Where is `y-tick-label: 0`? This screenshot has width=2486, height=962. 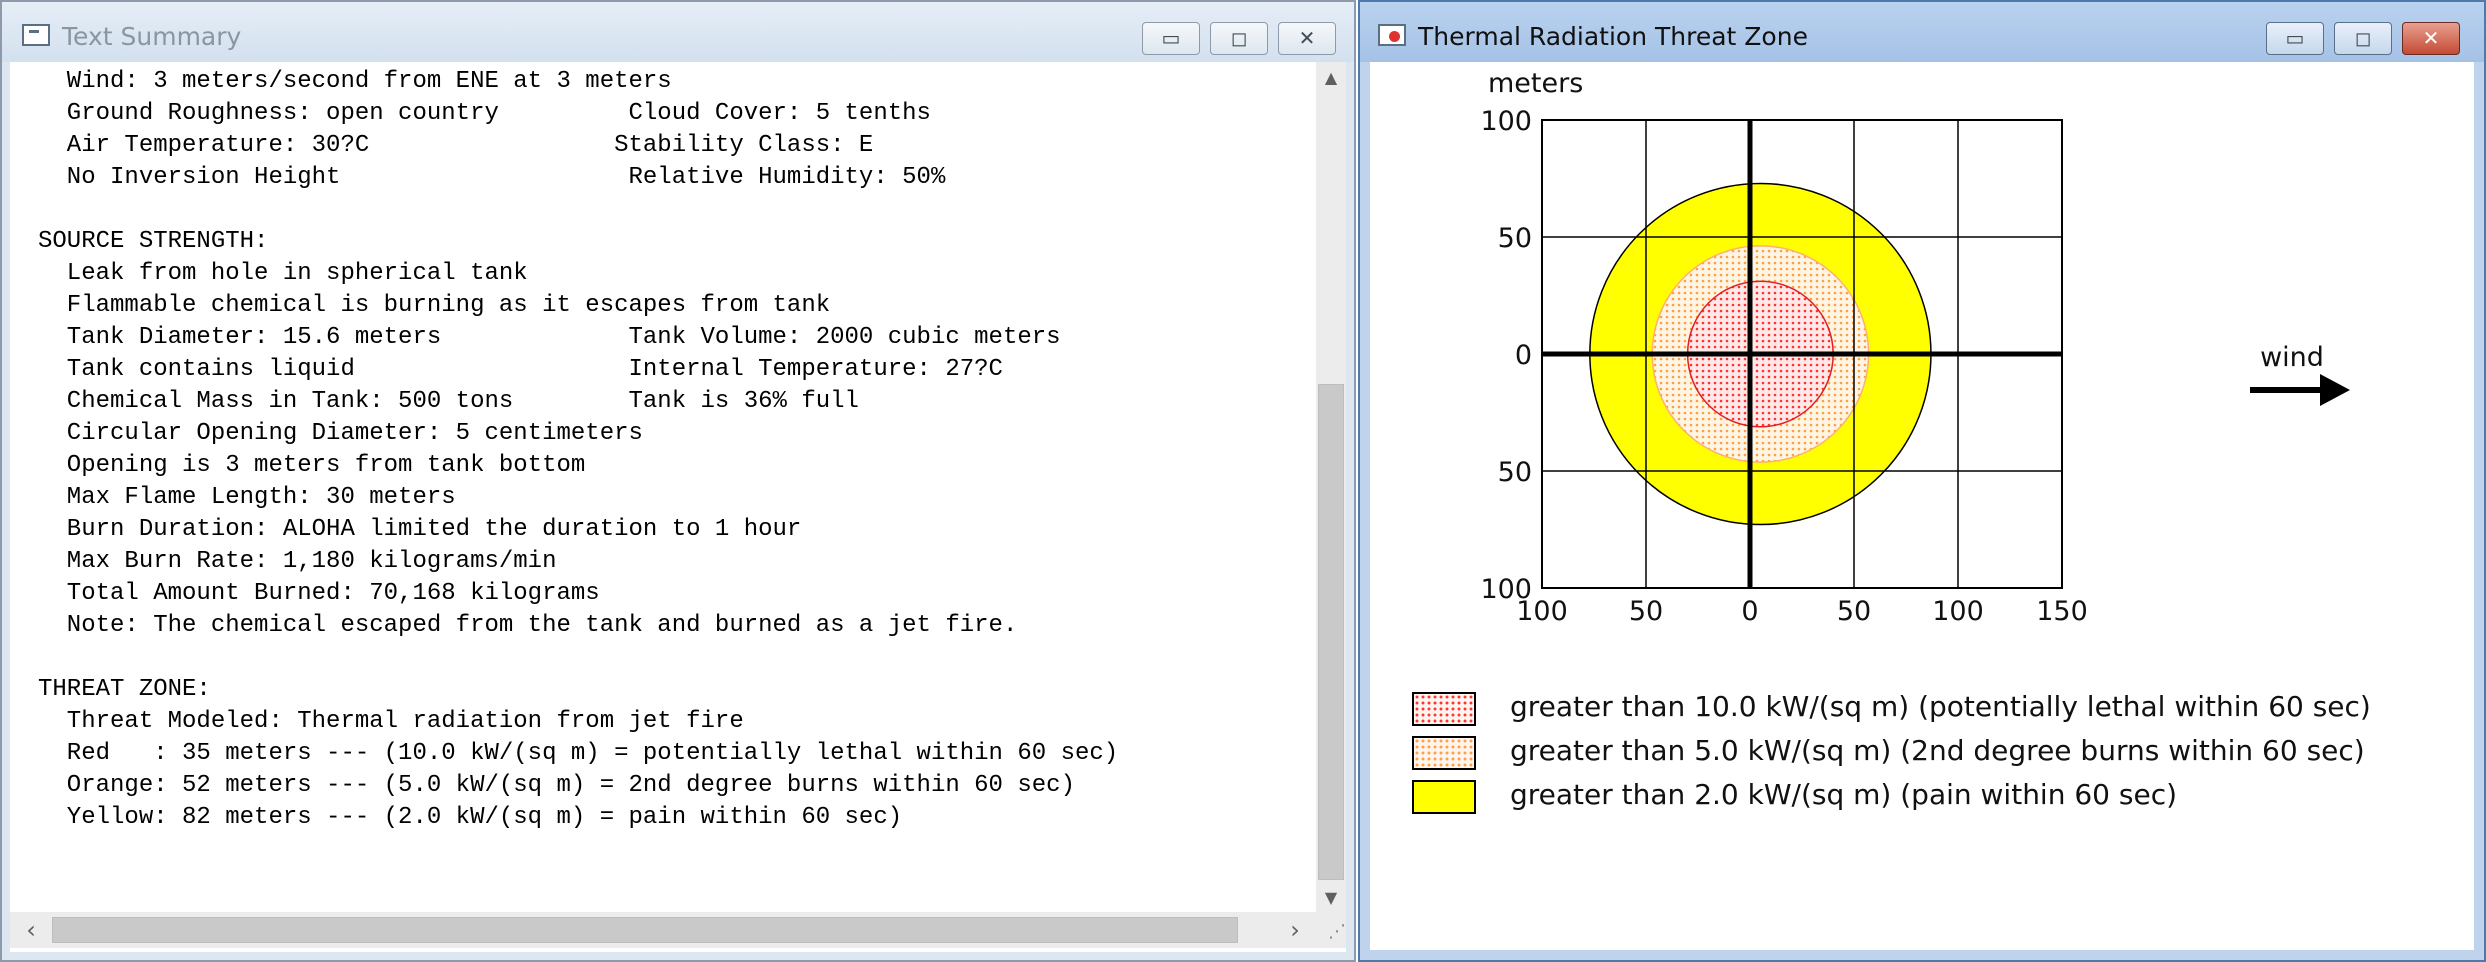 y-tick-label: 0 is located at coordinates (1523, 355).